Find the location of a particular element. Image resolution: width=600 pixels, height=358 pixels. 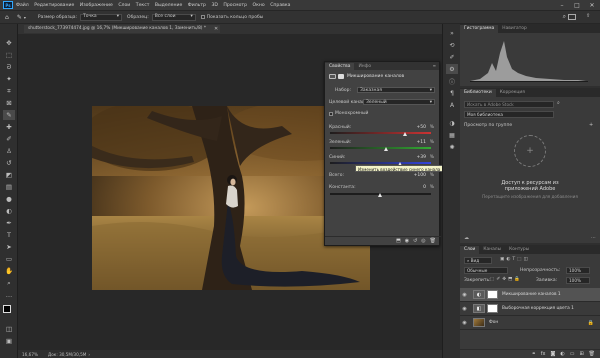

tab-layers: Слои is located at coordinates (470, 250).